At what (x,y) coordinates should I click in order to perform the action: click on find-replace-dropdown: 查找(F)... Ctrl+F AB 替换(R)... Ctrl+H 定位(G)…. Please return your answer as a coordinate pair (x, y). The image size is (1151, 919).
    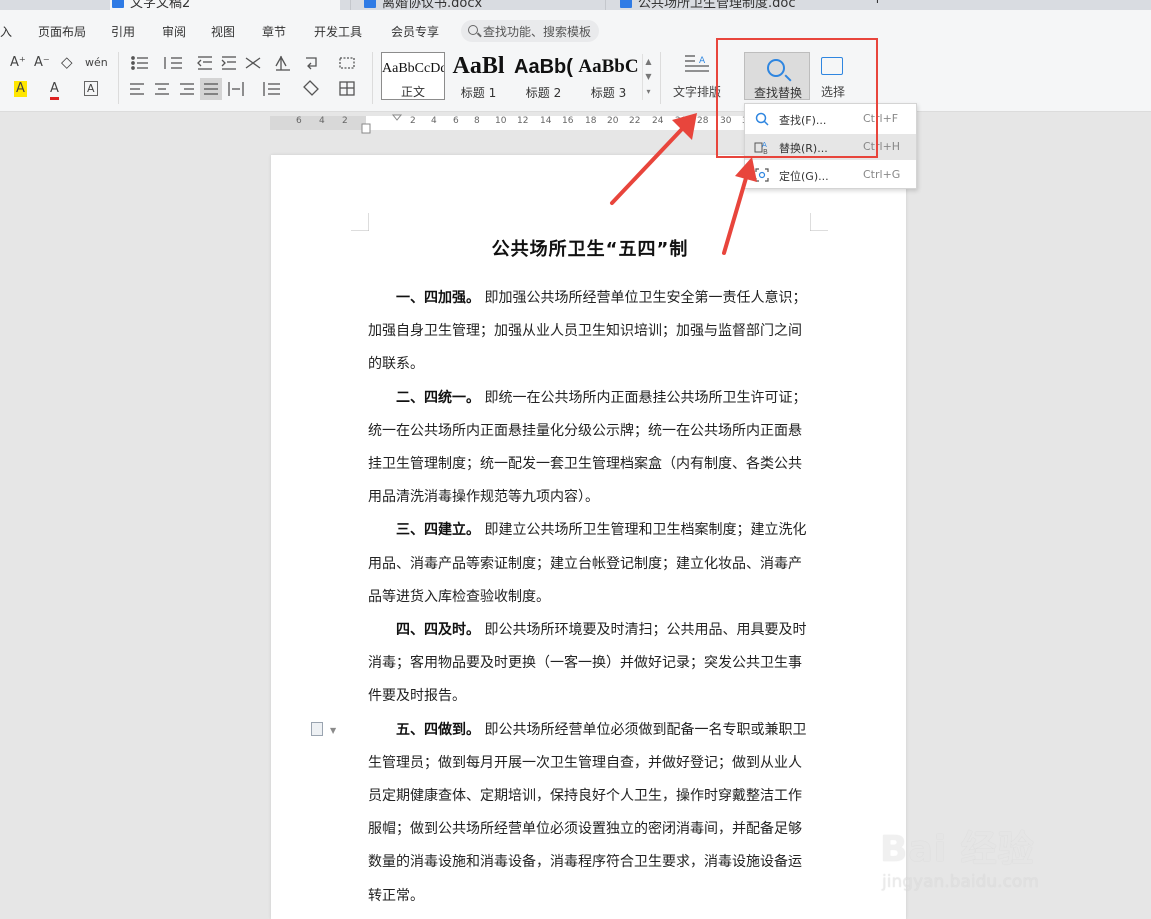
    Looking at the image, I should click on (830, 146).